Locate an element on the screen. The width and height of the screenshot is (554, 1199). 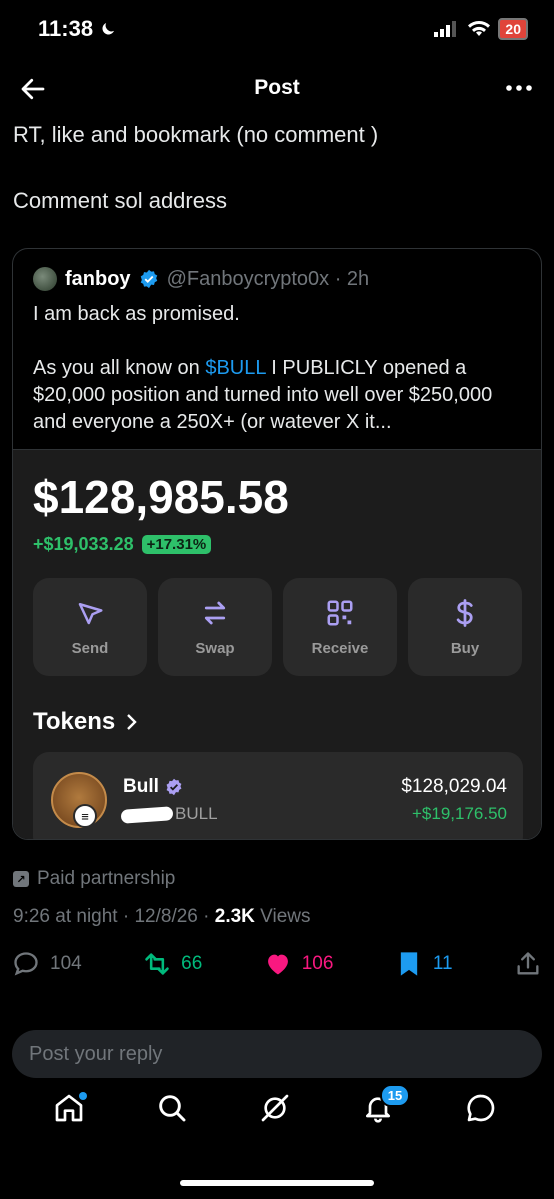
wifi-icon is located at coordinates (479, 28).